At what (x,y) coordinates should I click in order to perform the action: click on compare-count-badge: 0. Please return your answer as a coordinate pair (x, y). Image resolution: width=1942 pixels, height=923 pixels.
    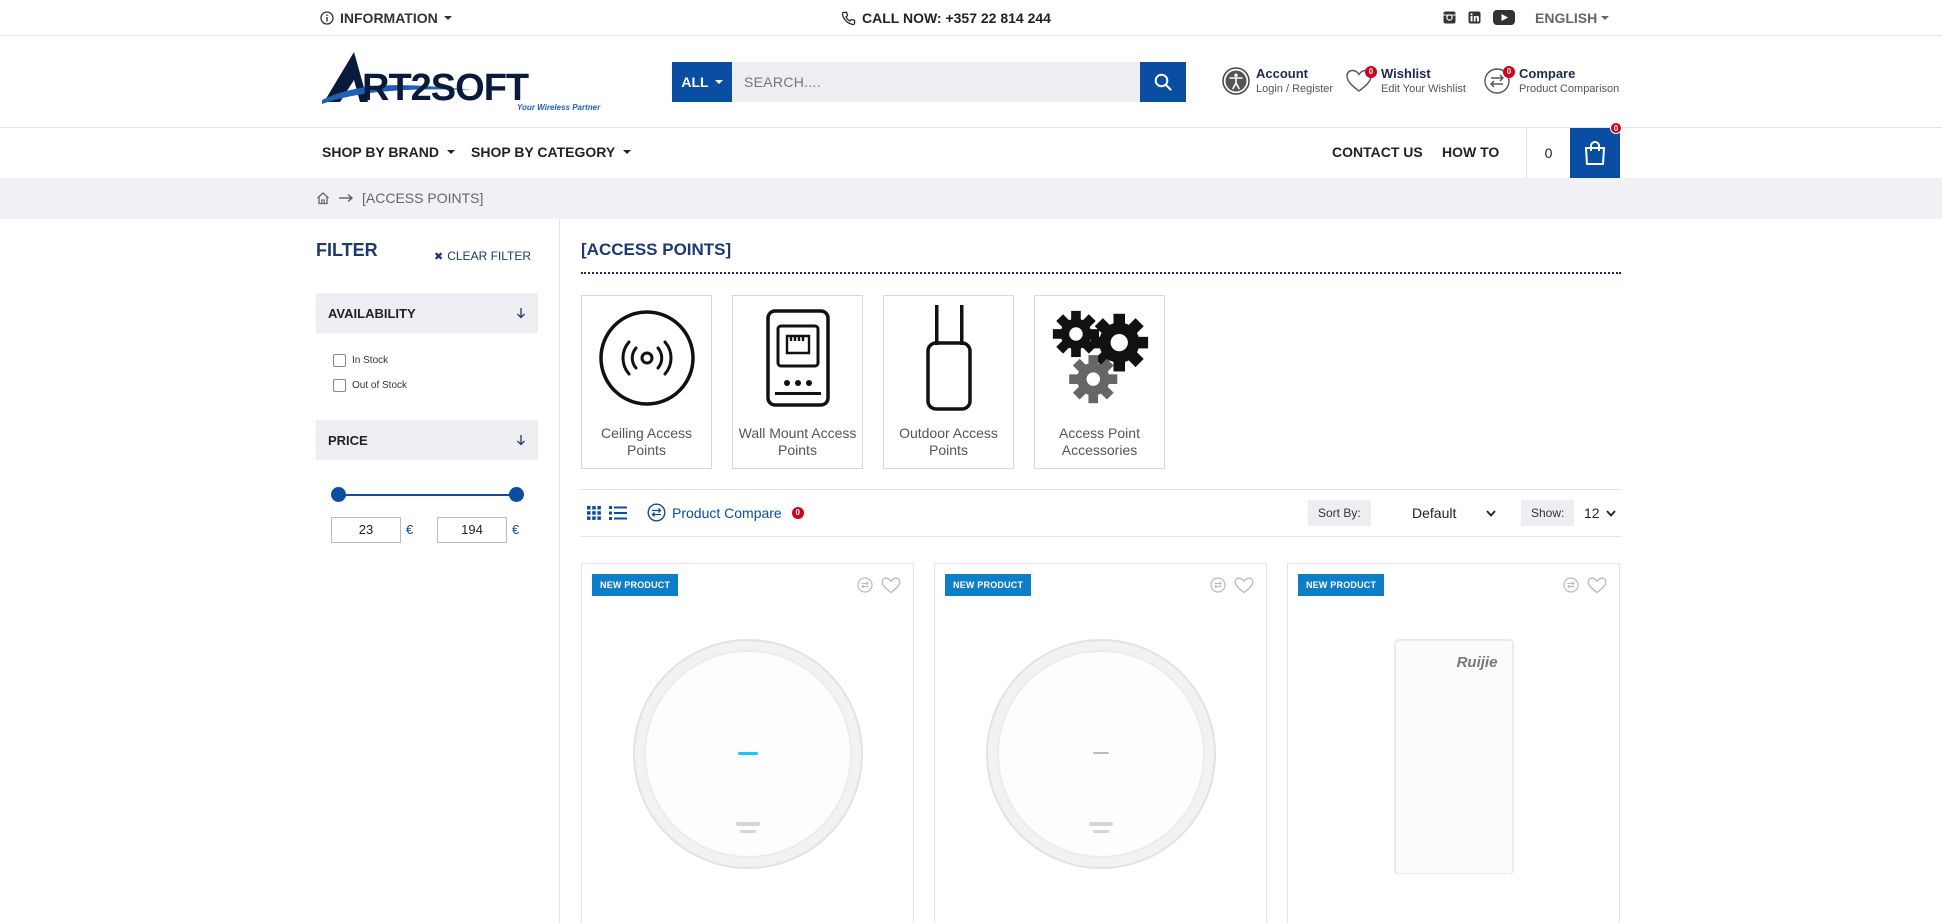
    Looking at the image, I should click on (1509, 71).